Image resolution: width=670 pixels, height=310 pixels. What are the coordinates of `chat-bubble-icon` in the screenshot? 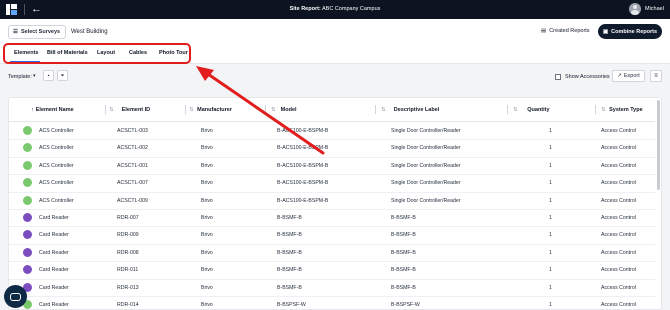 It's located at (15, 296).